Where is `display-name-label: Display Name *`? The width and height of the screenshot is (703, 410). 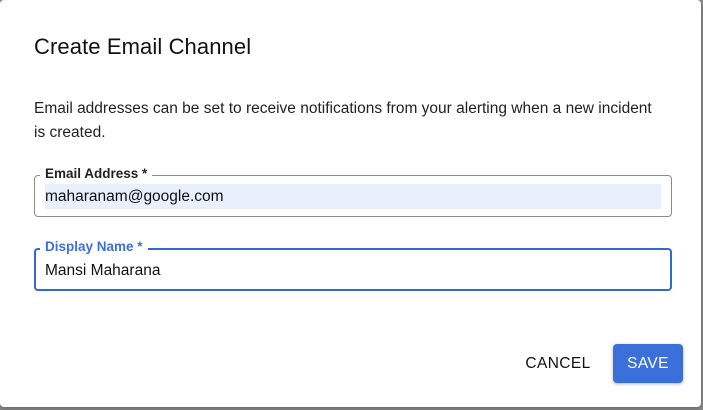 display-name-label: Display Name * is located at coordinates (94, 247).